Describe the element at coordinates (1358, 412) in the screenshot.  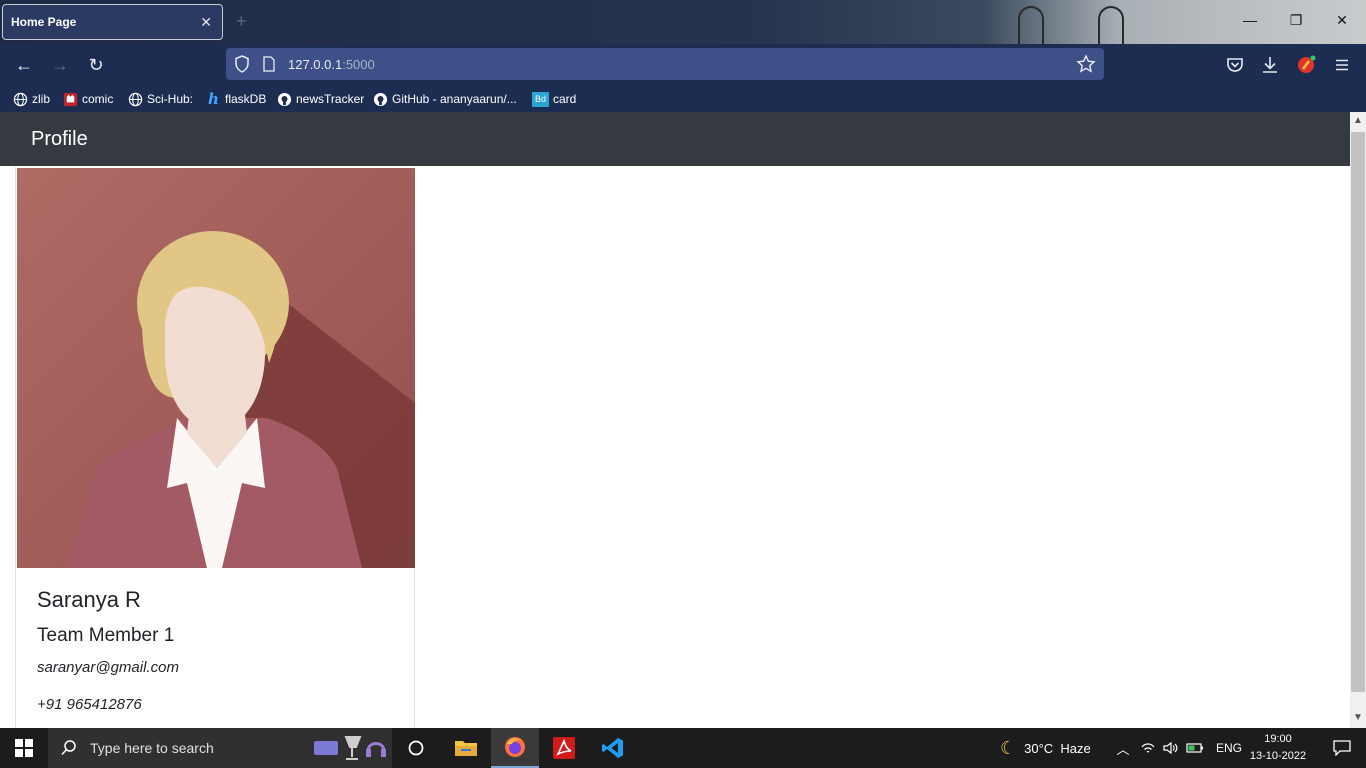
I see `scroll-thumb` at that location.